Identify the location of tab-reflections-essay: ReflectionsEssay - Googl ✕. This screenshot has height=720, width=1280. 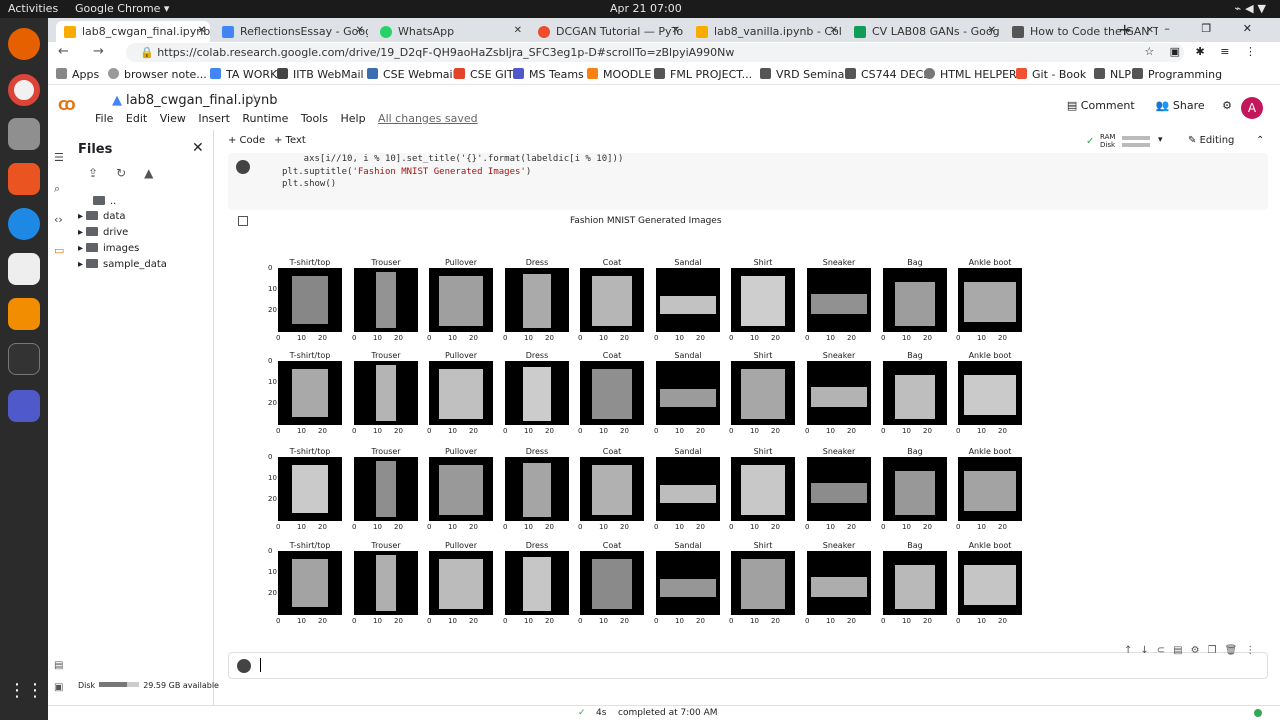
(291, 31).